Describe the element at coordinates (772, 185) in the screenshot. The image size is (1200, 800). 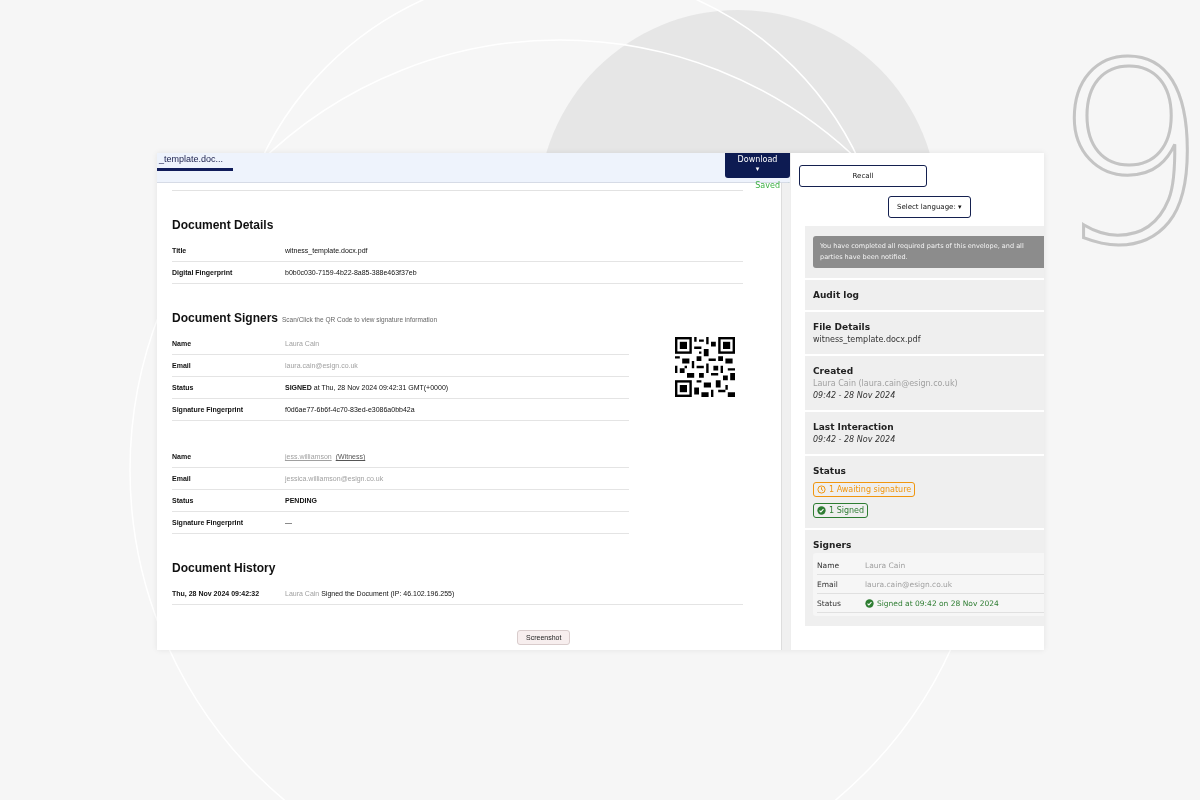
I see `saved-status: Saved` at that location.